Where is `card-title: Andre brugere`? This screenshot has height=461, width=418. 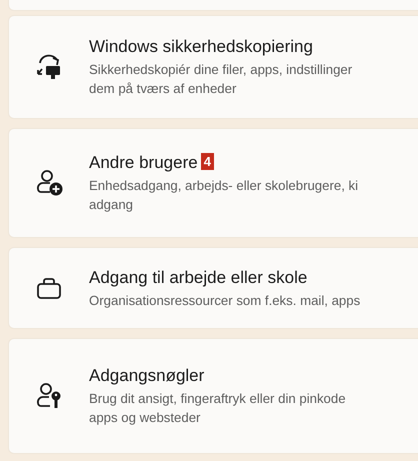
card-title: Andre brugere is located at coordinates (143, 163).